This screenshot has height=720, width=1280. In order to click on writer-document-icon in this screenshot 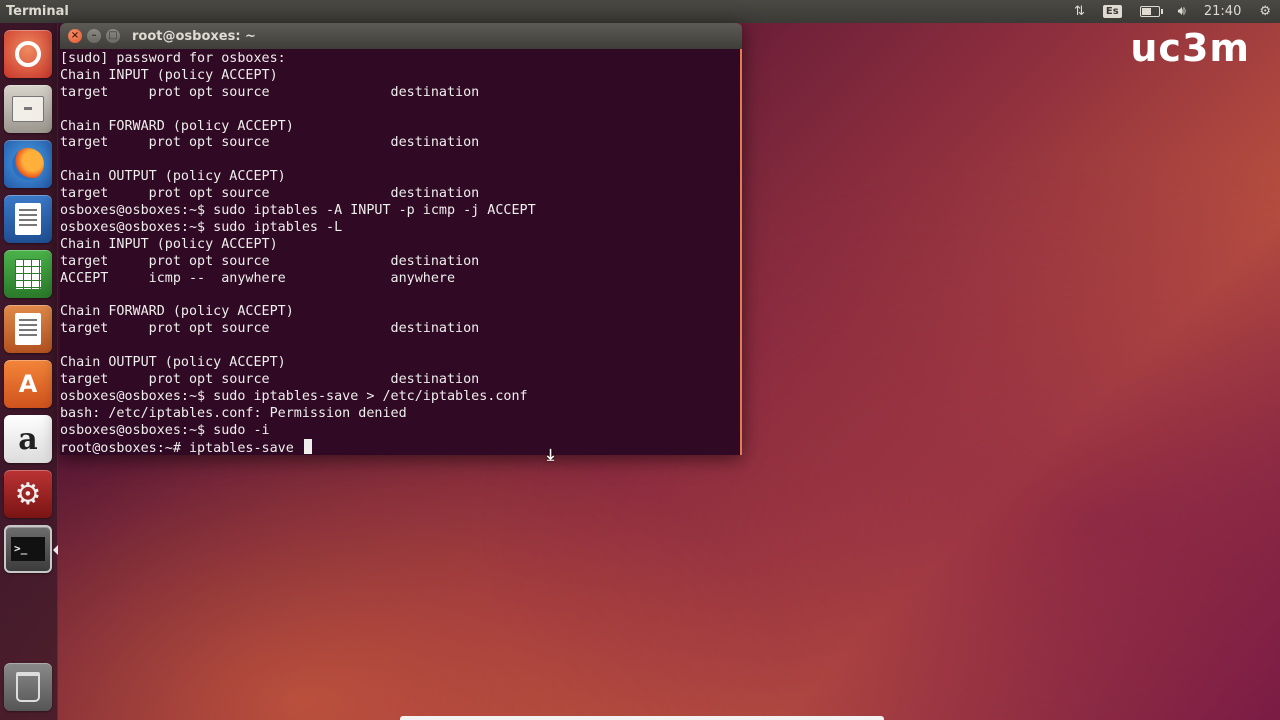, I will do `click(28, 219)`.